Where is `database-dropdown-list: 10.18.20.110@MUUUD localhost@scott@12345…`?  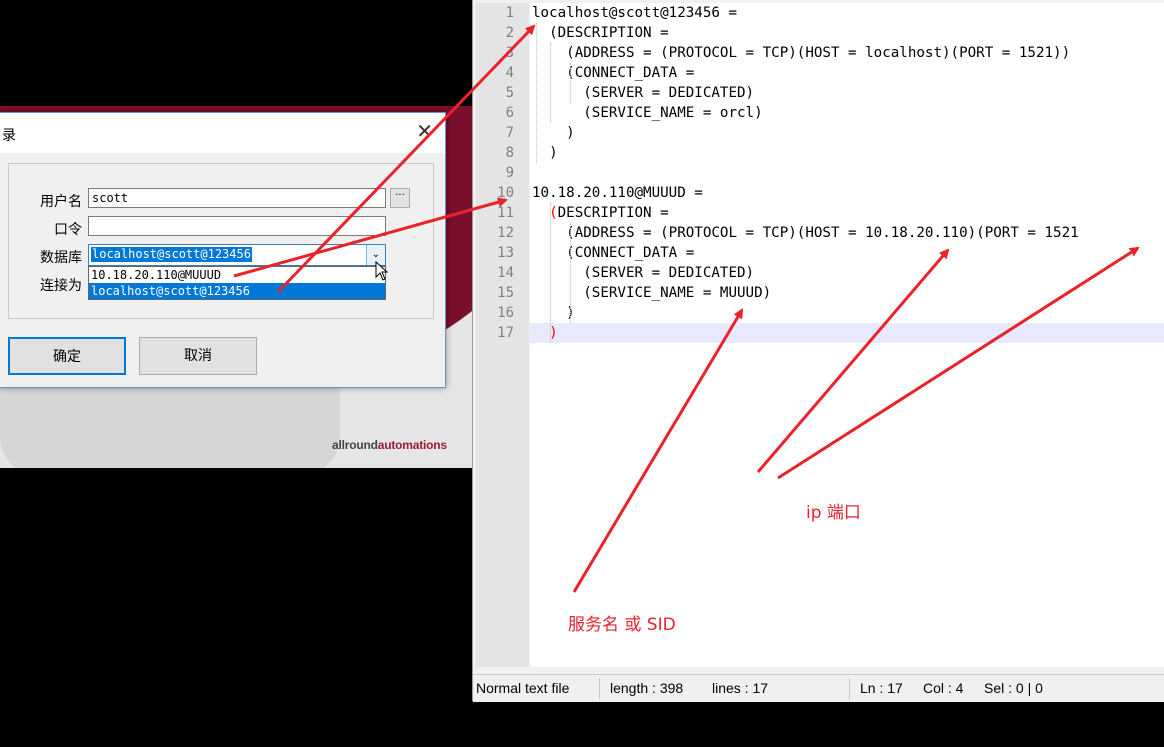 database-dropdown-list: 10.18.20.110@MUUUD localhost@scott@12345… is located at coordinates (237, 283).